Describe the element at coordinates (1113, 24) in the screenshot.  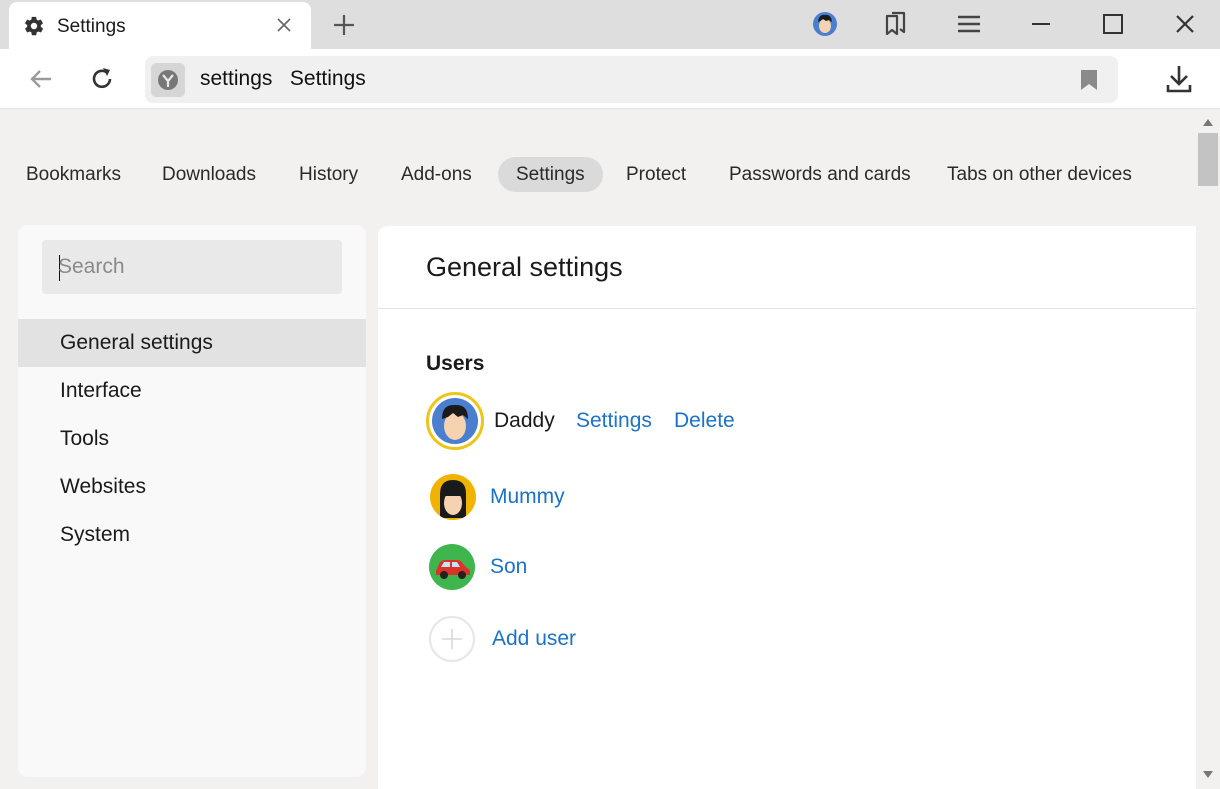
I see `maximize-icon` at that location.